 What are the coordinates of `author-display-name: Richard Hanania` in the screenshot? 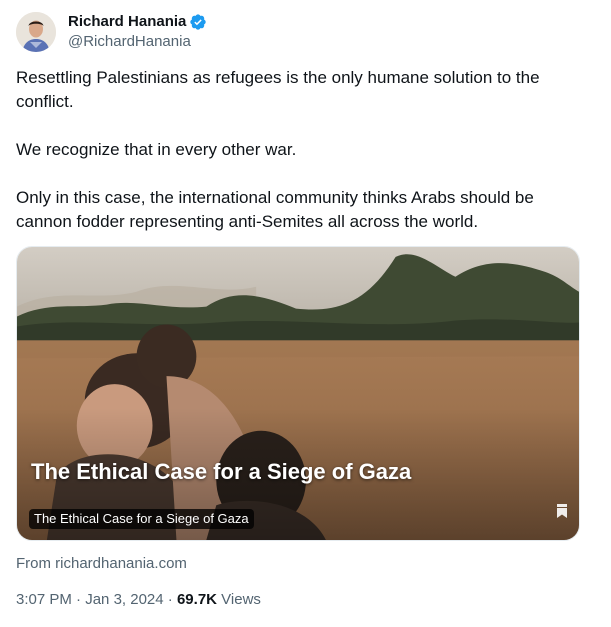 It's located at (127, 22).